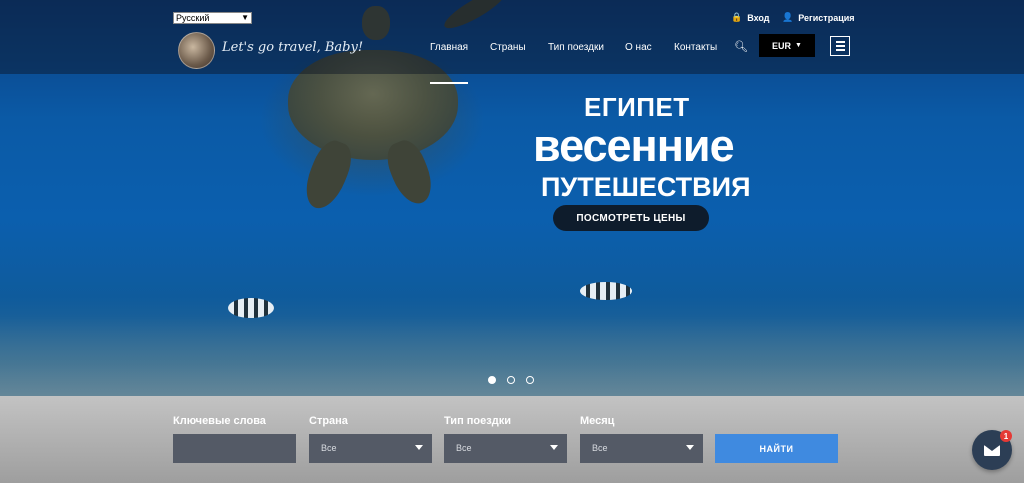 The width and height of the screenshot is (1024, 483). I want to click on nav-about: О нас, so click(638, 47).